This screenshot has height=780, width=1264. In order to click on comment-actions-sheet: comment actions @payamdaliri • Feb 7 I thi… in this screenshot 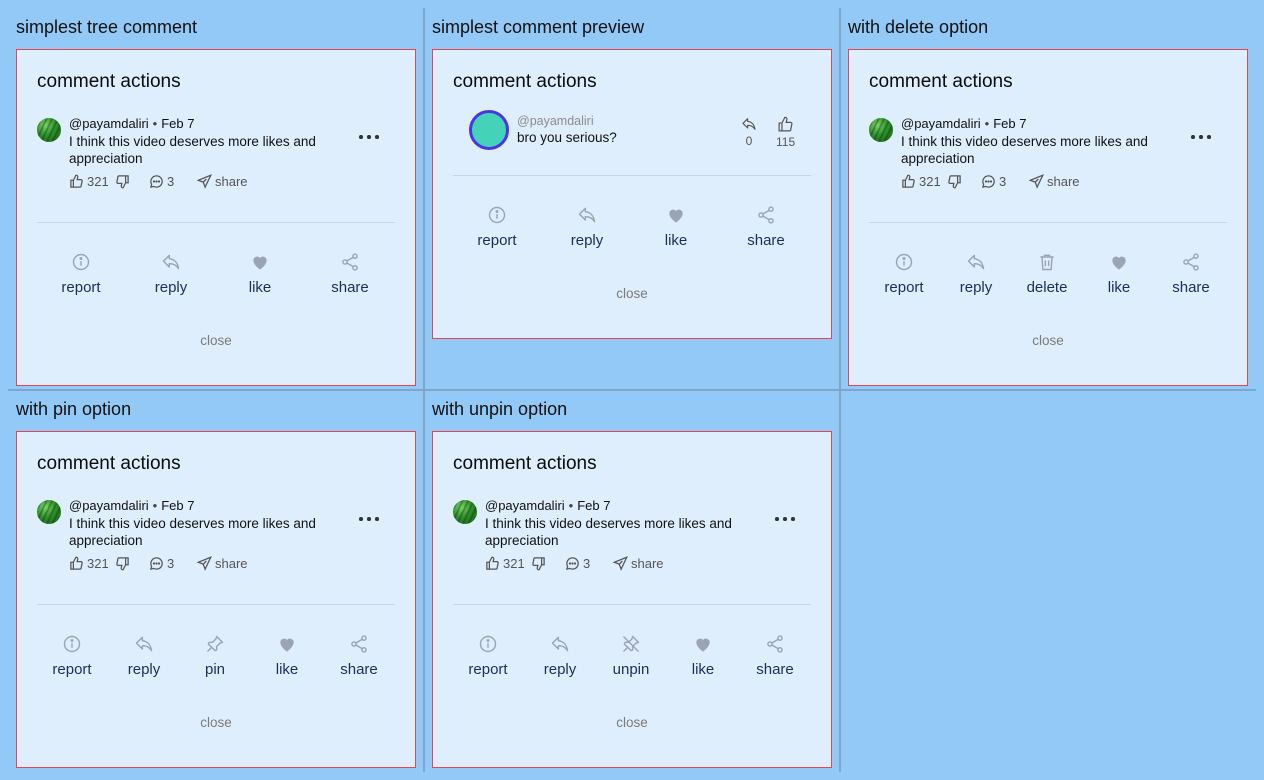, I will do `click(216, 599)`.